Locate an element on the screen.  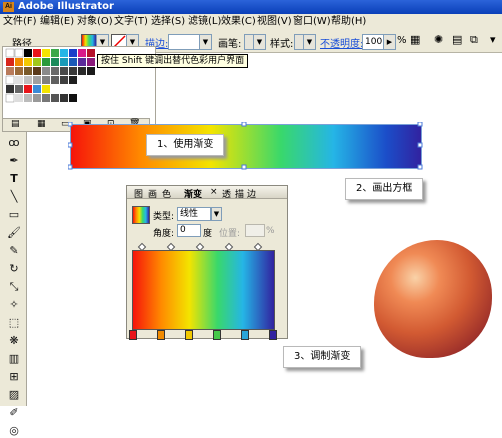
tab-transparency: 透 is located at coordinates (226, 193).